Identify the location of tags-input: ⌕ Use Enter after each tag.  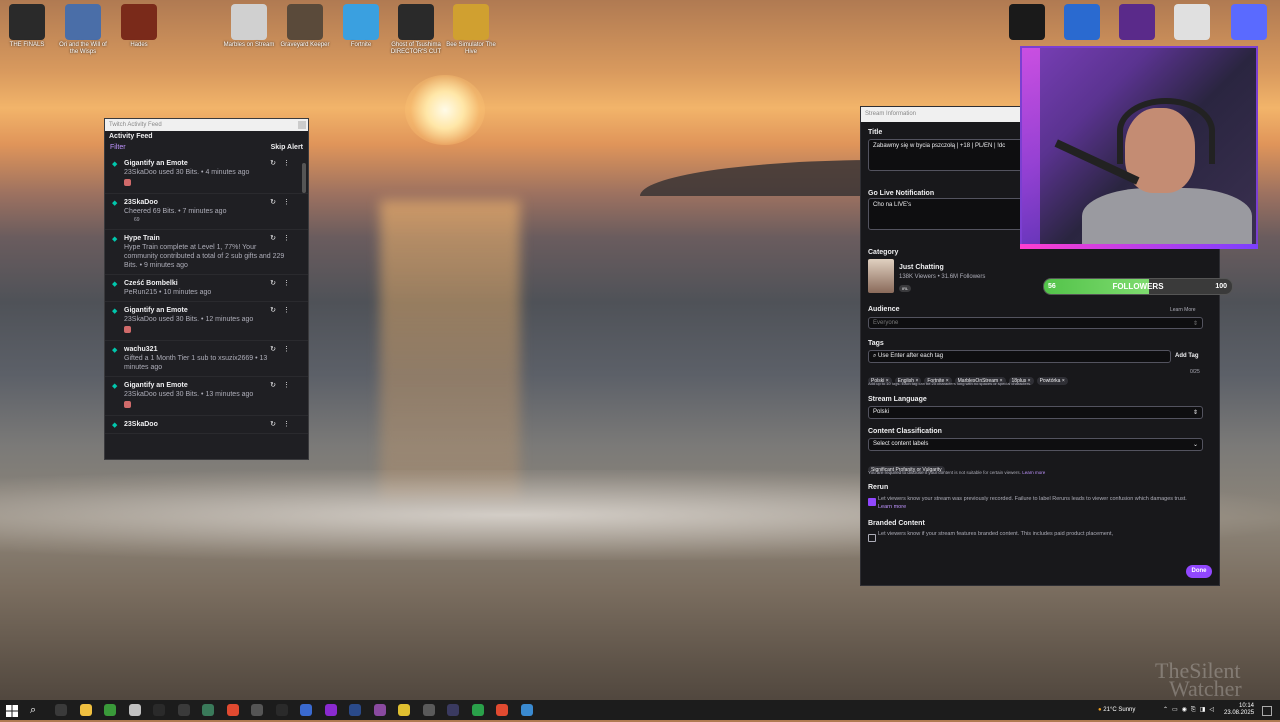
(1019, 356).